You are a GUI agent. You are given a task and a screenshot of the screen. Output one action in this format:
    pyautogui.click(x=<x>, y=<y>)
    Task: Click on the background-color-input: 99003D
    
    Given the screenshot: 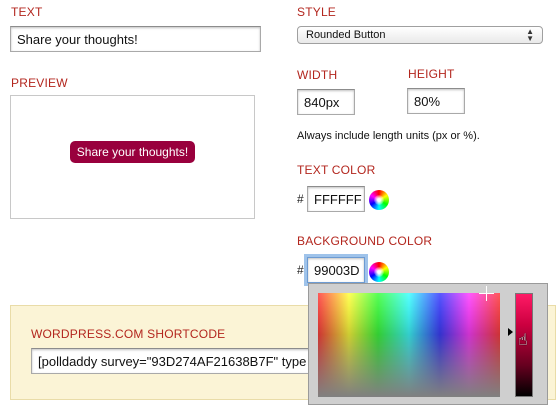 What is the action you would take?
    pyautogui.click(x=336, y=270)
    